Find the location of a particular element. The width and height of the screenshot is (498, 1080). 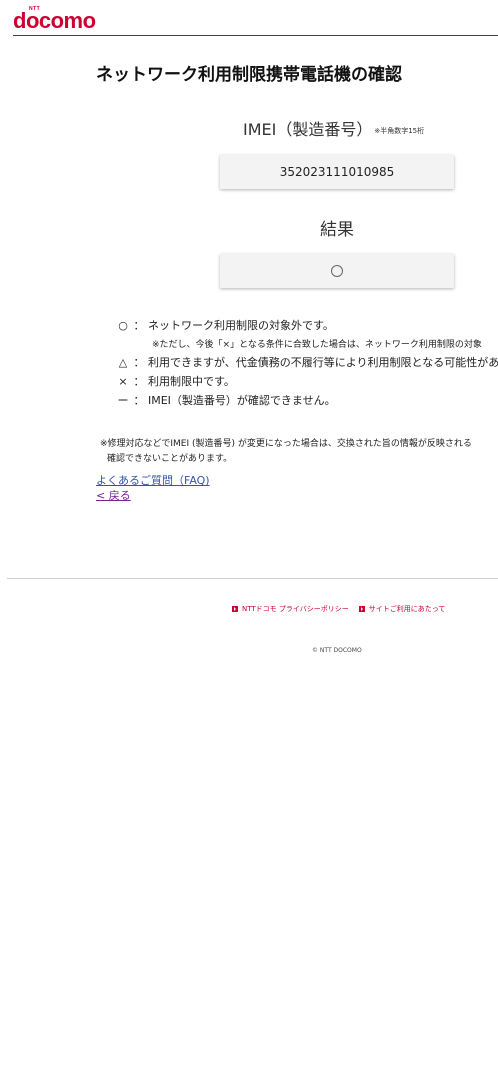

site-terms-label: サイトご利用にあたって is located at coordinates (407, 609).